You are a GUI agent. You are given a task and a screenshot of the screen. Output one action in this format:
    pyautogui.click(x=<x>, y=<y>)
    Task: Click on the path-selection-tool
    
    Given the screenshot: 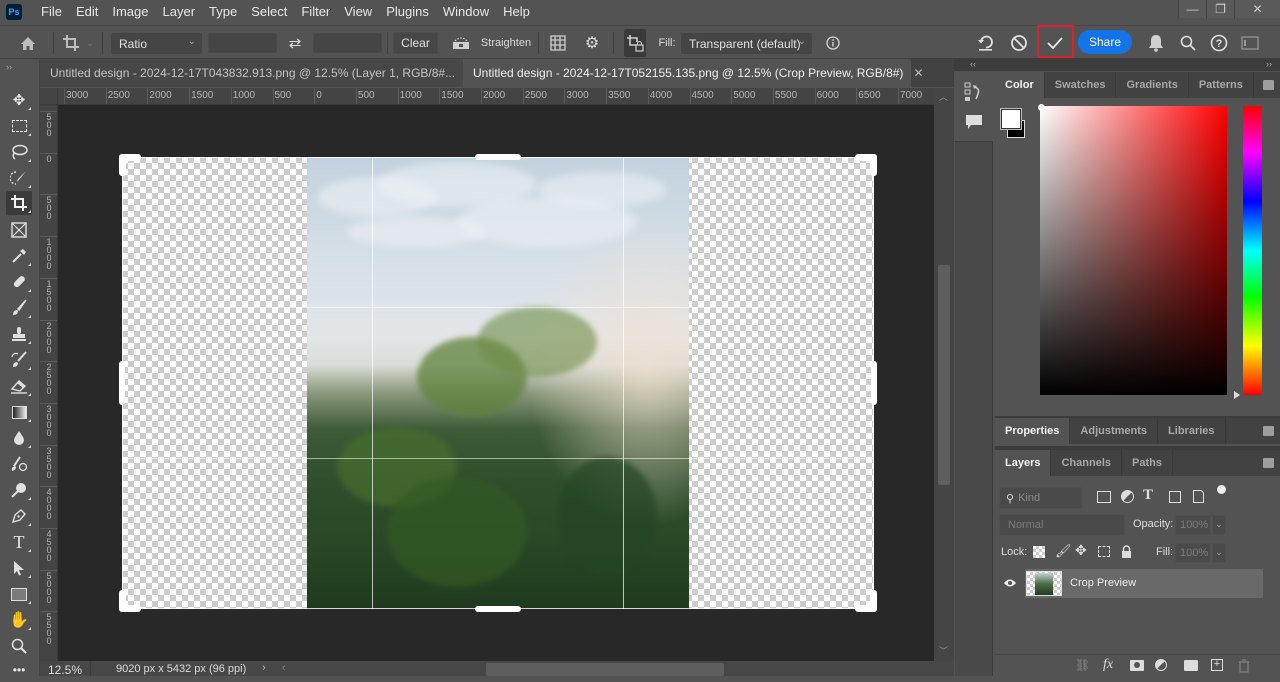 What is the action you would take?
    pyautogui.click(x=19, y=568)
    